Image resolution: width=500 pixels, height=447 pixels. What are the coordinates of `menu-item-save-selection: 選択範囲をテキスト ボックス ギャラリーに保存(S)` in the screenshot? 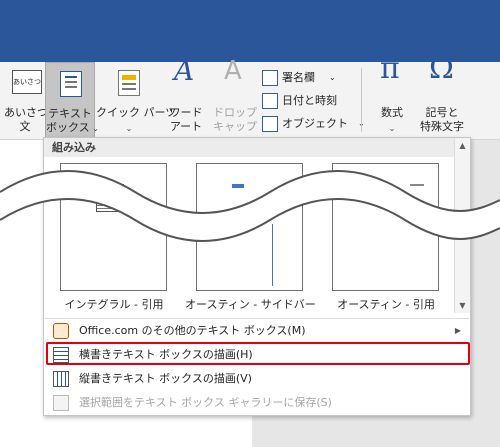 It's located at (257, 403).